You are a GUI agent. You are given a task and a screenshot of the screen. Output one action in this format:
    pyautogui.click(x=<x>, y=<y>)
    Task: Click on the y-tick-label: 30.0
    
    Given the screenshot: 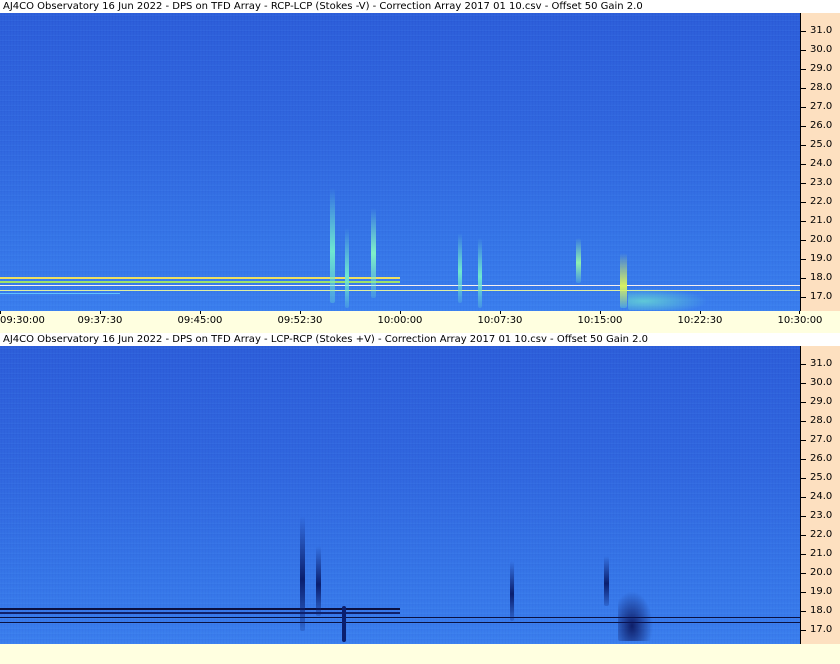 What is the action you would take?
    pyautogui.click(x=821, y=49)
    